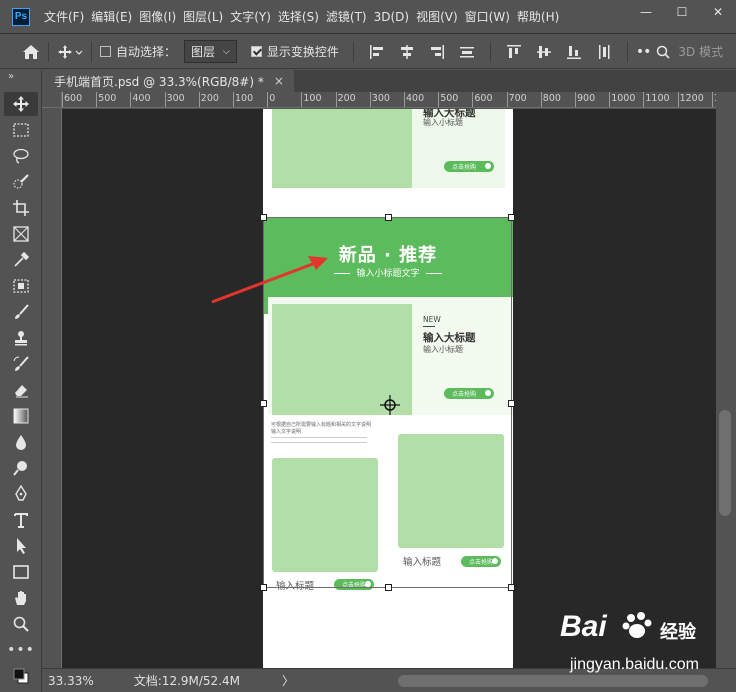 The width and height of the screenshot is (736, 692). I want to click on divider, so click(627, 51).